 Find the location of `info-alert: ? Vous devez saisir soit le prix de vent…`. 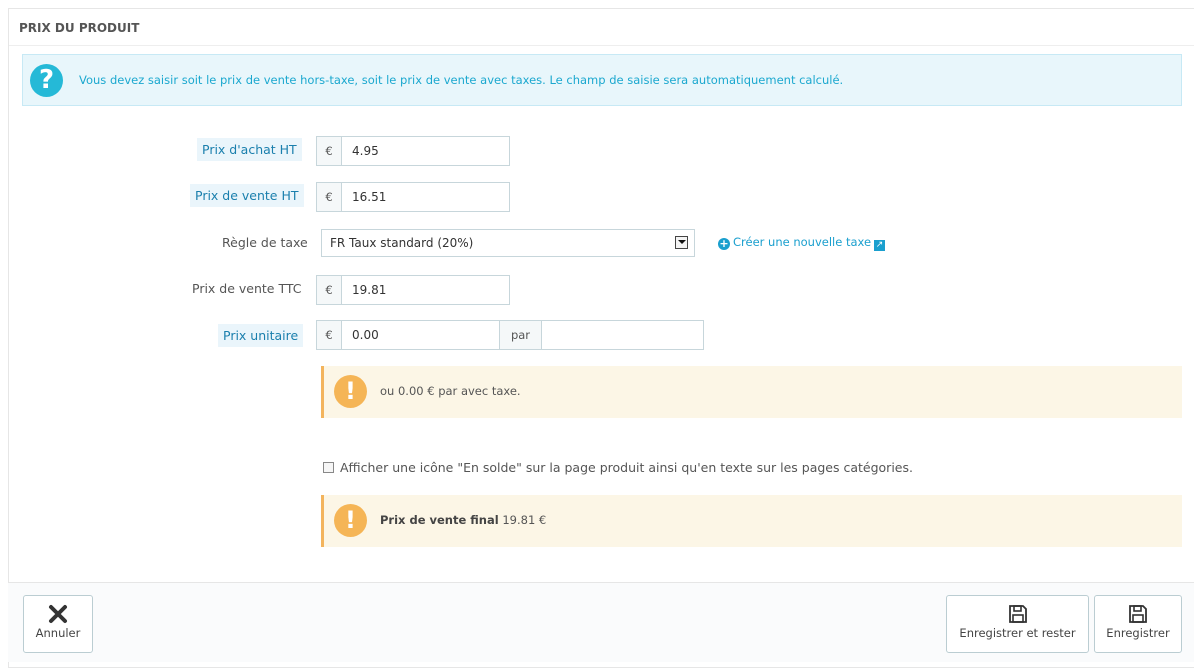

info-alert: ? Vous devez saisir soit le prix de vent… is located at coordinates (602, 80).